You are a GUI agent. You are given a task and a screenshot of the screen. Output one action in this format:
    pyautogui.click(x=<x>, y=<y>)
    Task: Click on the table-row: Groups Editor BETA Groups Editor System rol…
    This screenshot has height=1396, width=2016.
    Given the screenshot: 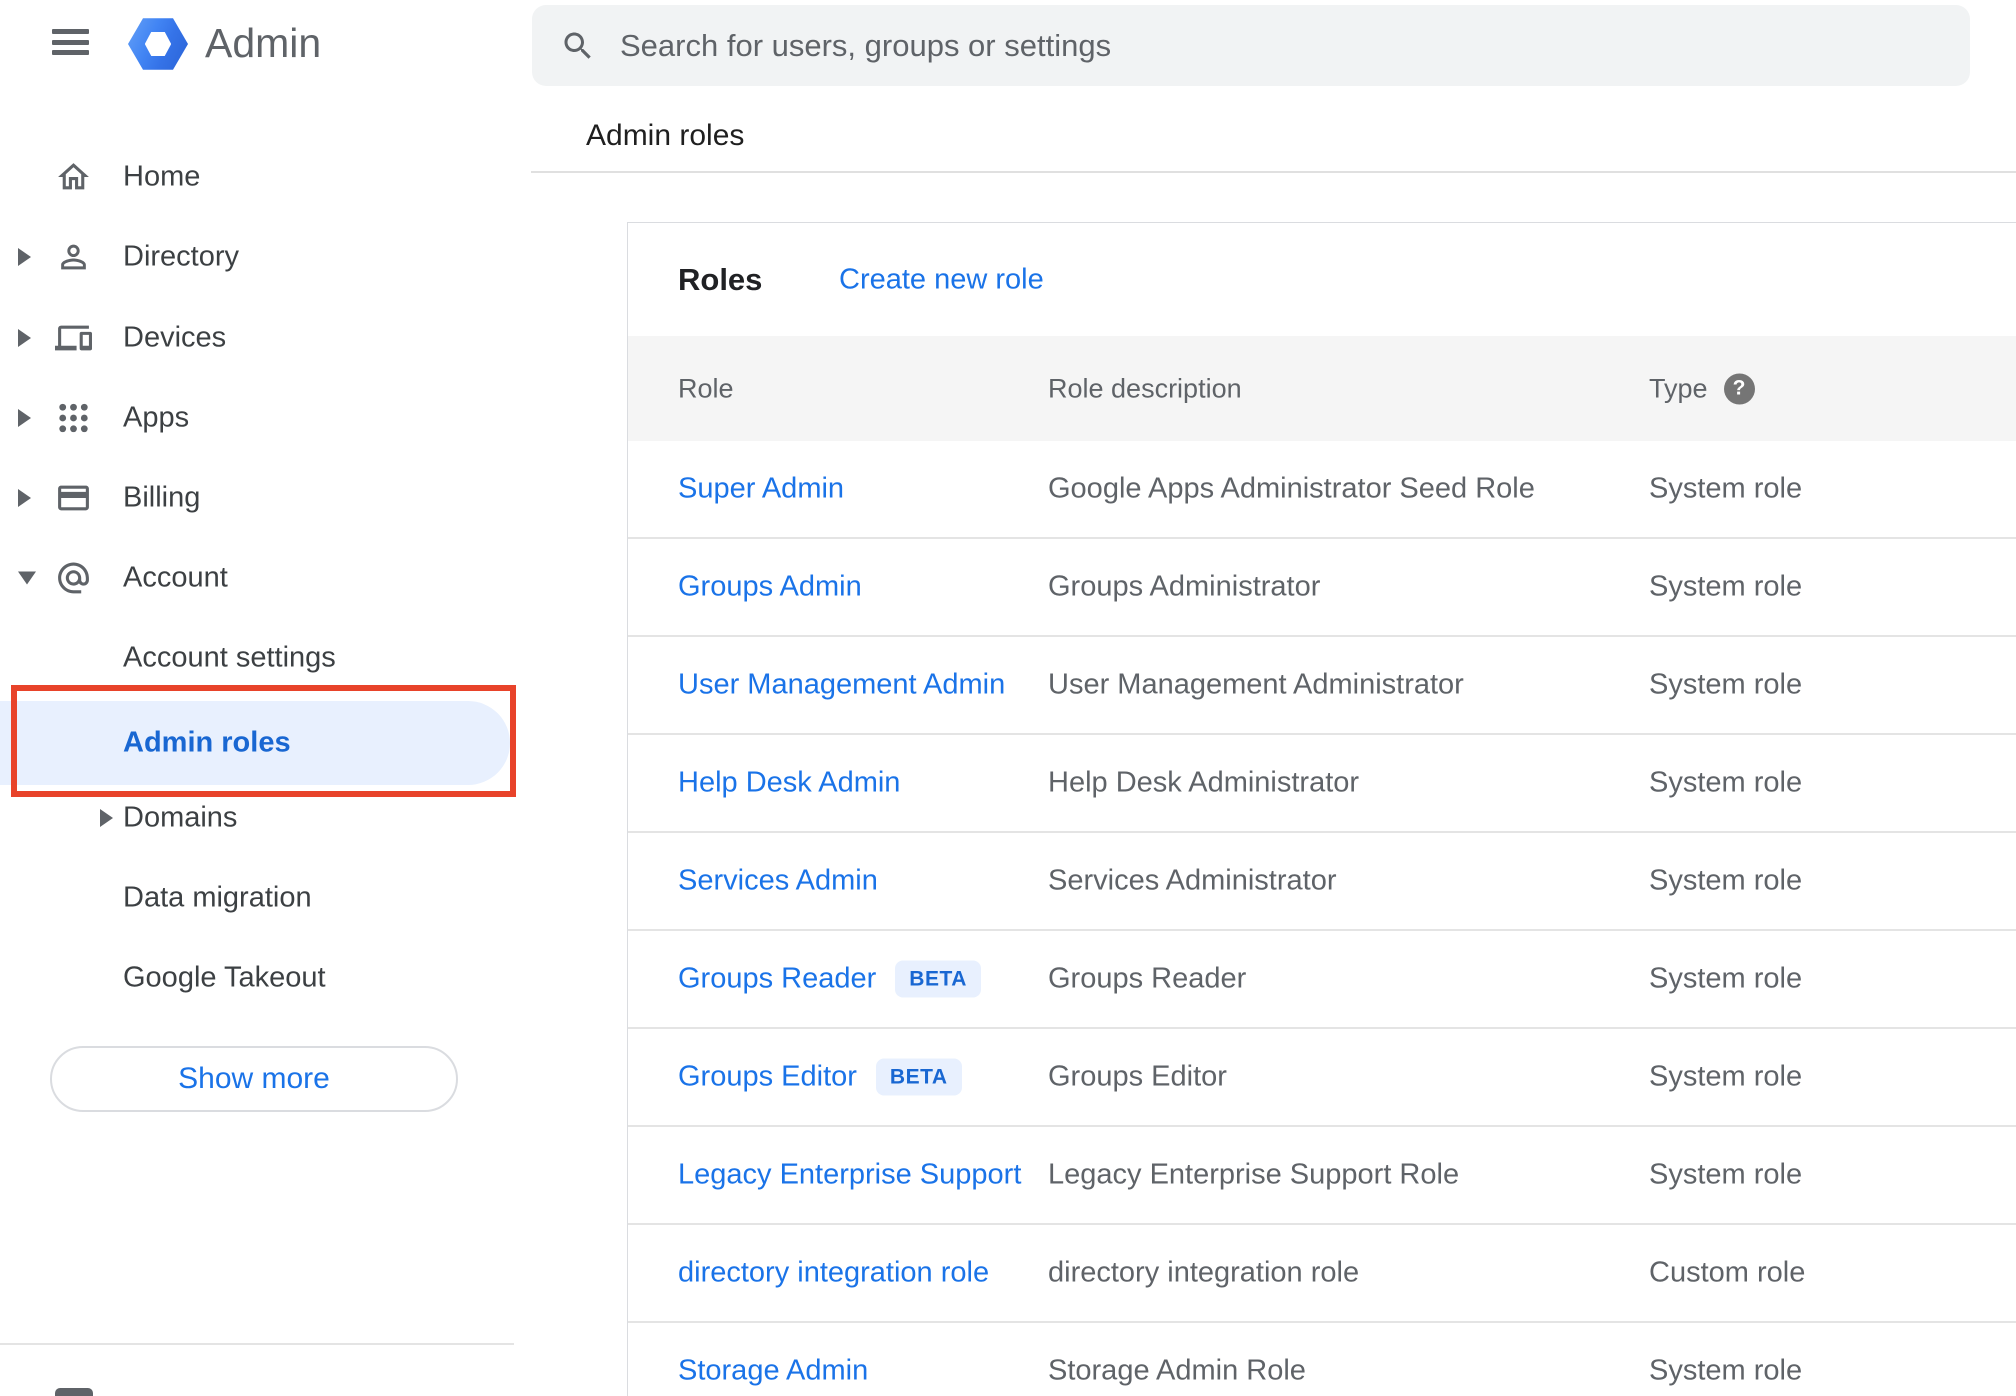 What is the action you would take?
    pyautogui.click(x=1322, y=1078)
    